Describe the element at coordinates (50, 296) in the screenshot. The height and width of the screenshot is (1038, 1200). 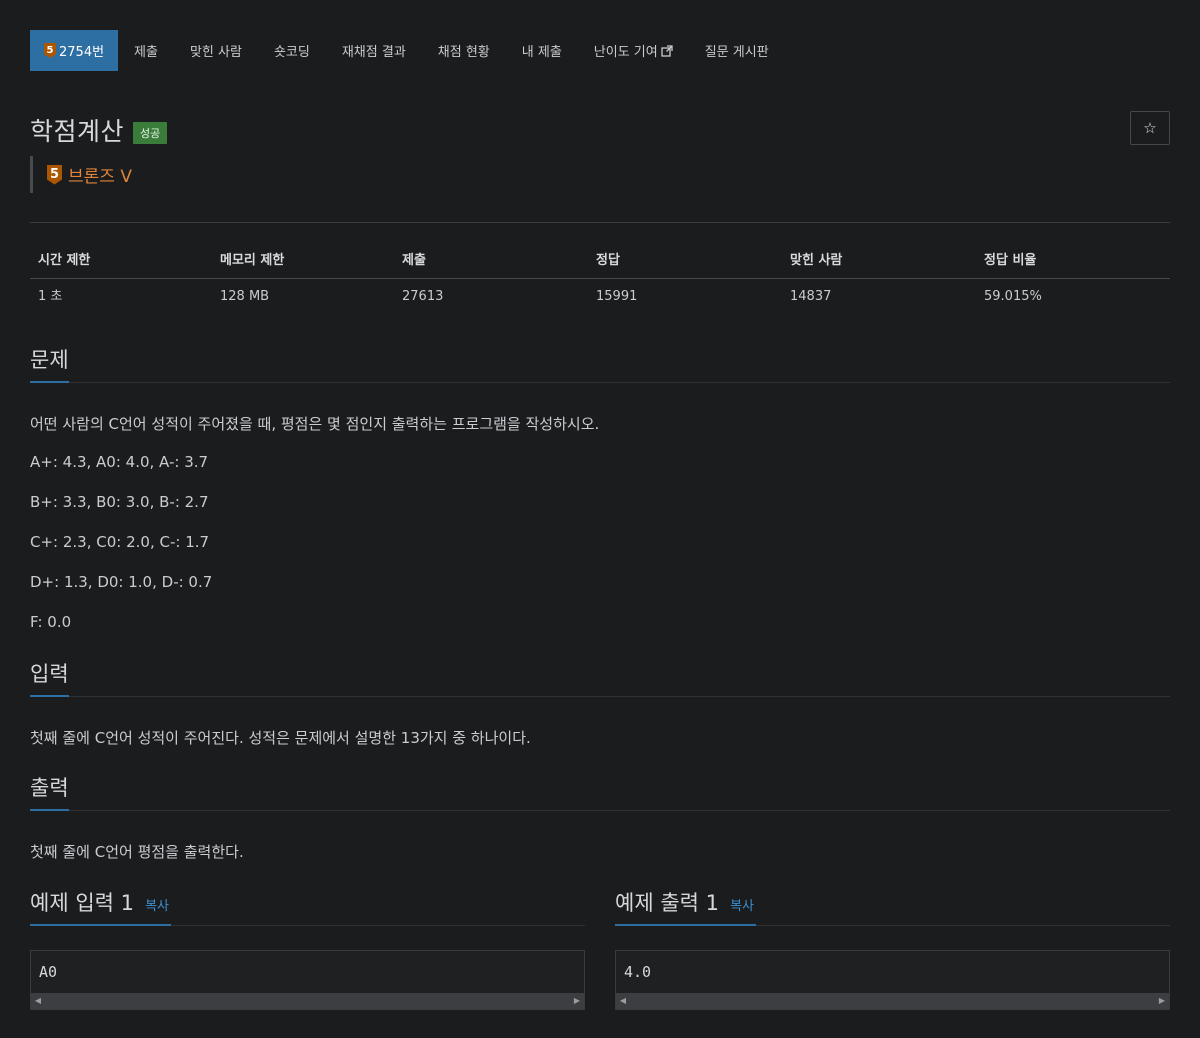
I see `time-limit-value: 1 초` at that location.